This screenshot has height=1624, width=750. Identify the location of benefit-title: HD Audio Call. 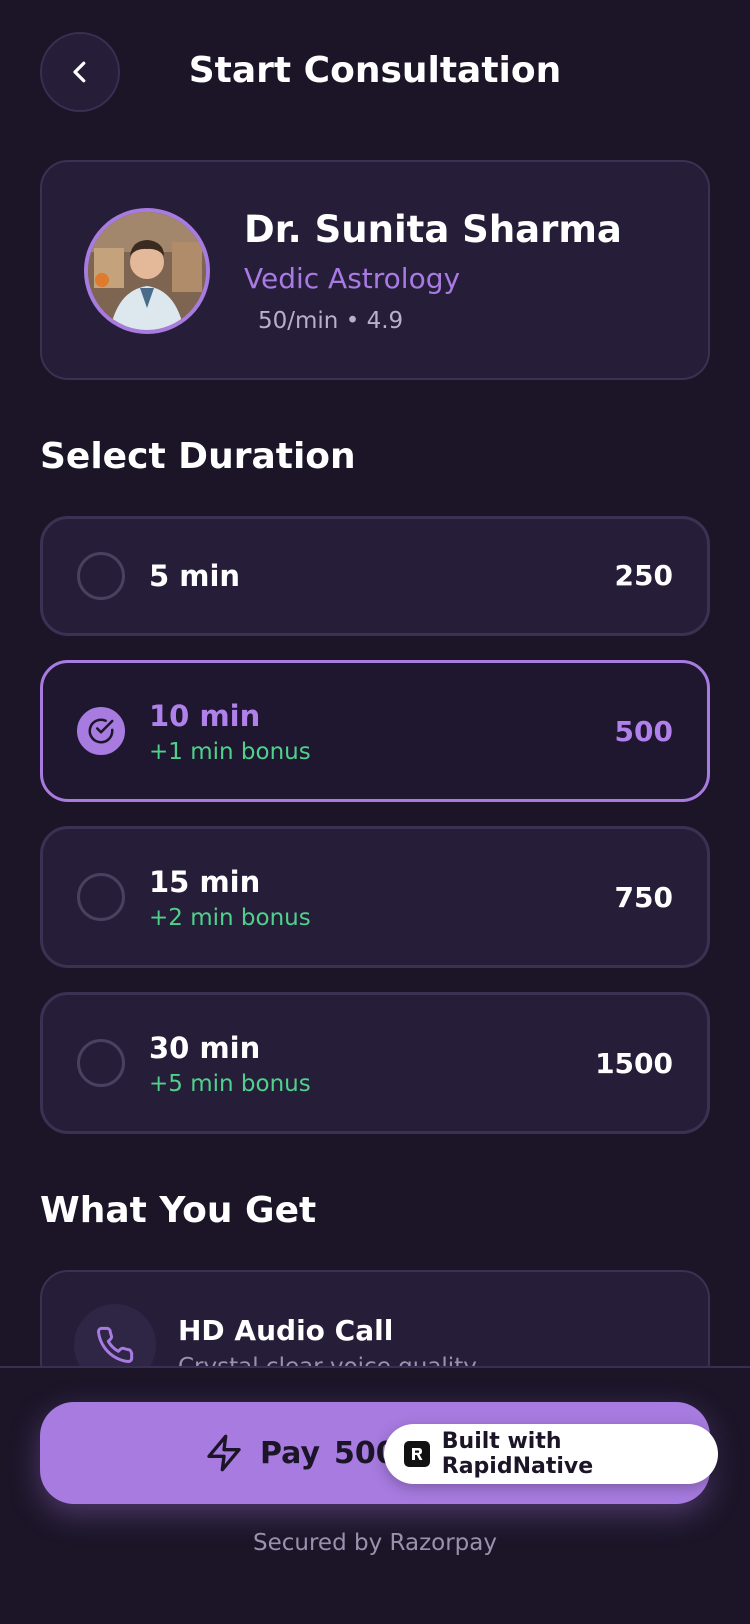
(286, 1330).